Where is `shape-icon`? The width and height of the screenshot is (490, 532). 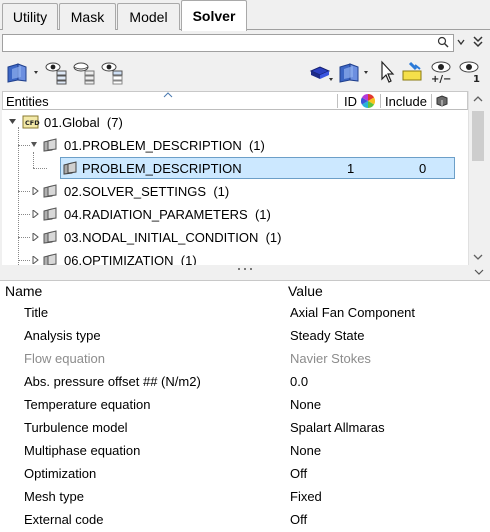
shape-icon is located at coordinates (321, 72).